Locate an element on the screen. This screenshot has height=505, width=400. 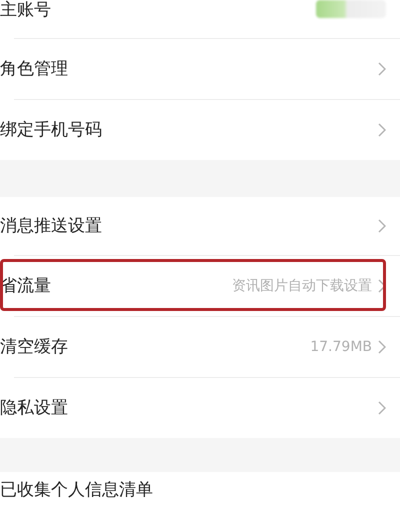
setting-label: 消息推送设置 is located at coordinates (51, 226).